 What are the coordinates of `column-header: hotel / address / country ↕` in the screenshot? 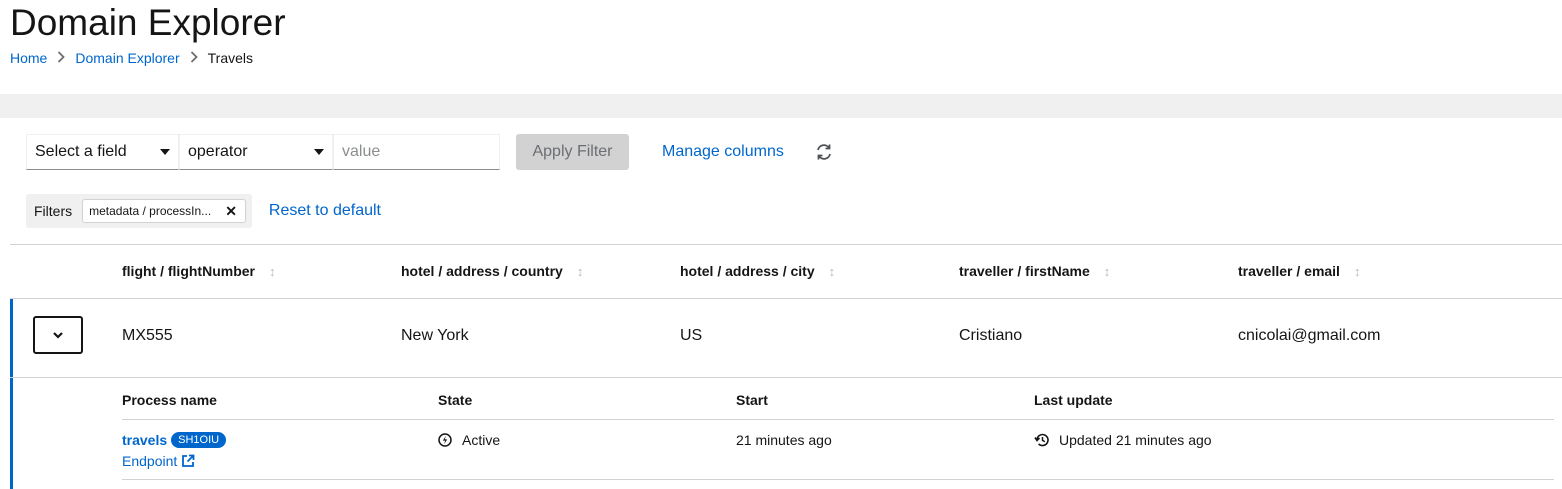 It's located at (492, 271).